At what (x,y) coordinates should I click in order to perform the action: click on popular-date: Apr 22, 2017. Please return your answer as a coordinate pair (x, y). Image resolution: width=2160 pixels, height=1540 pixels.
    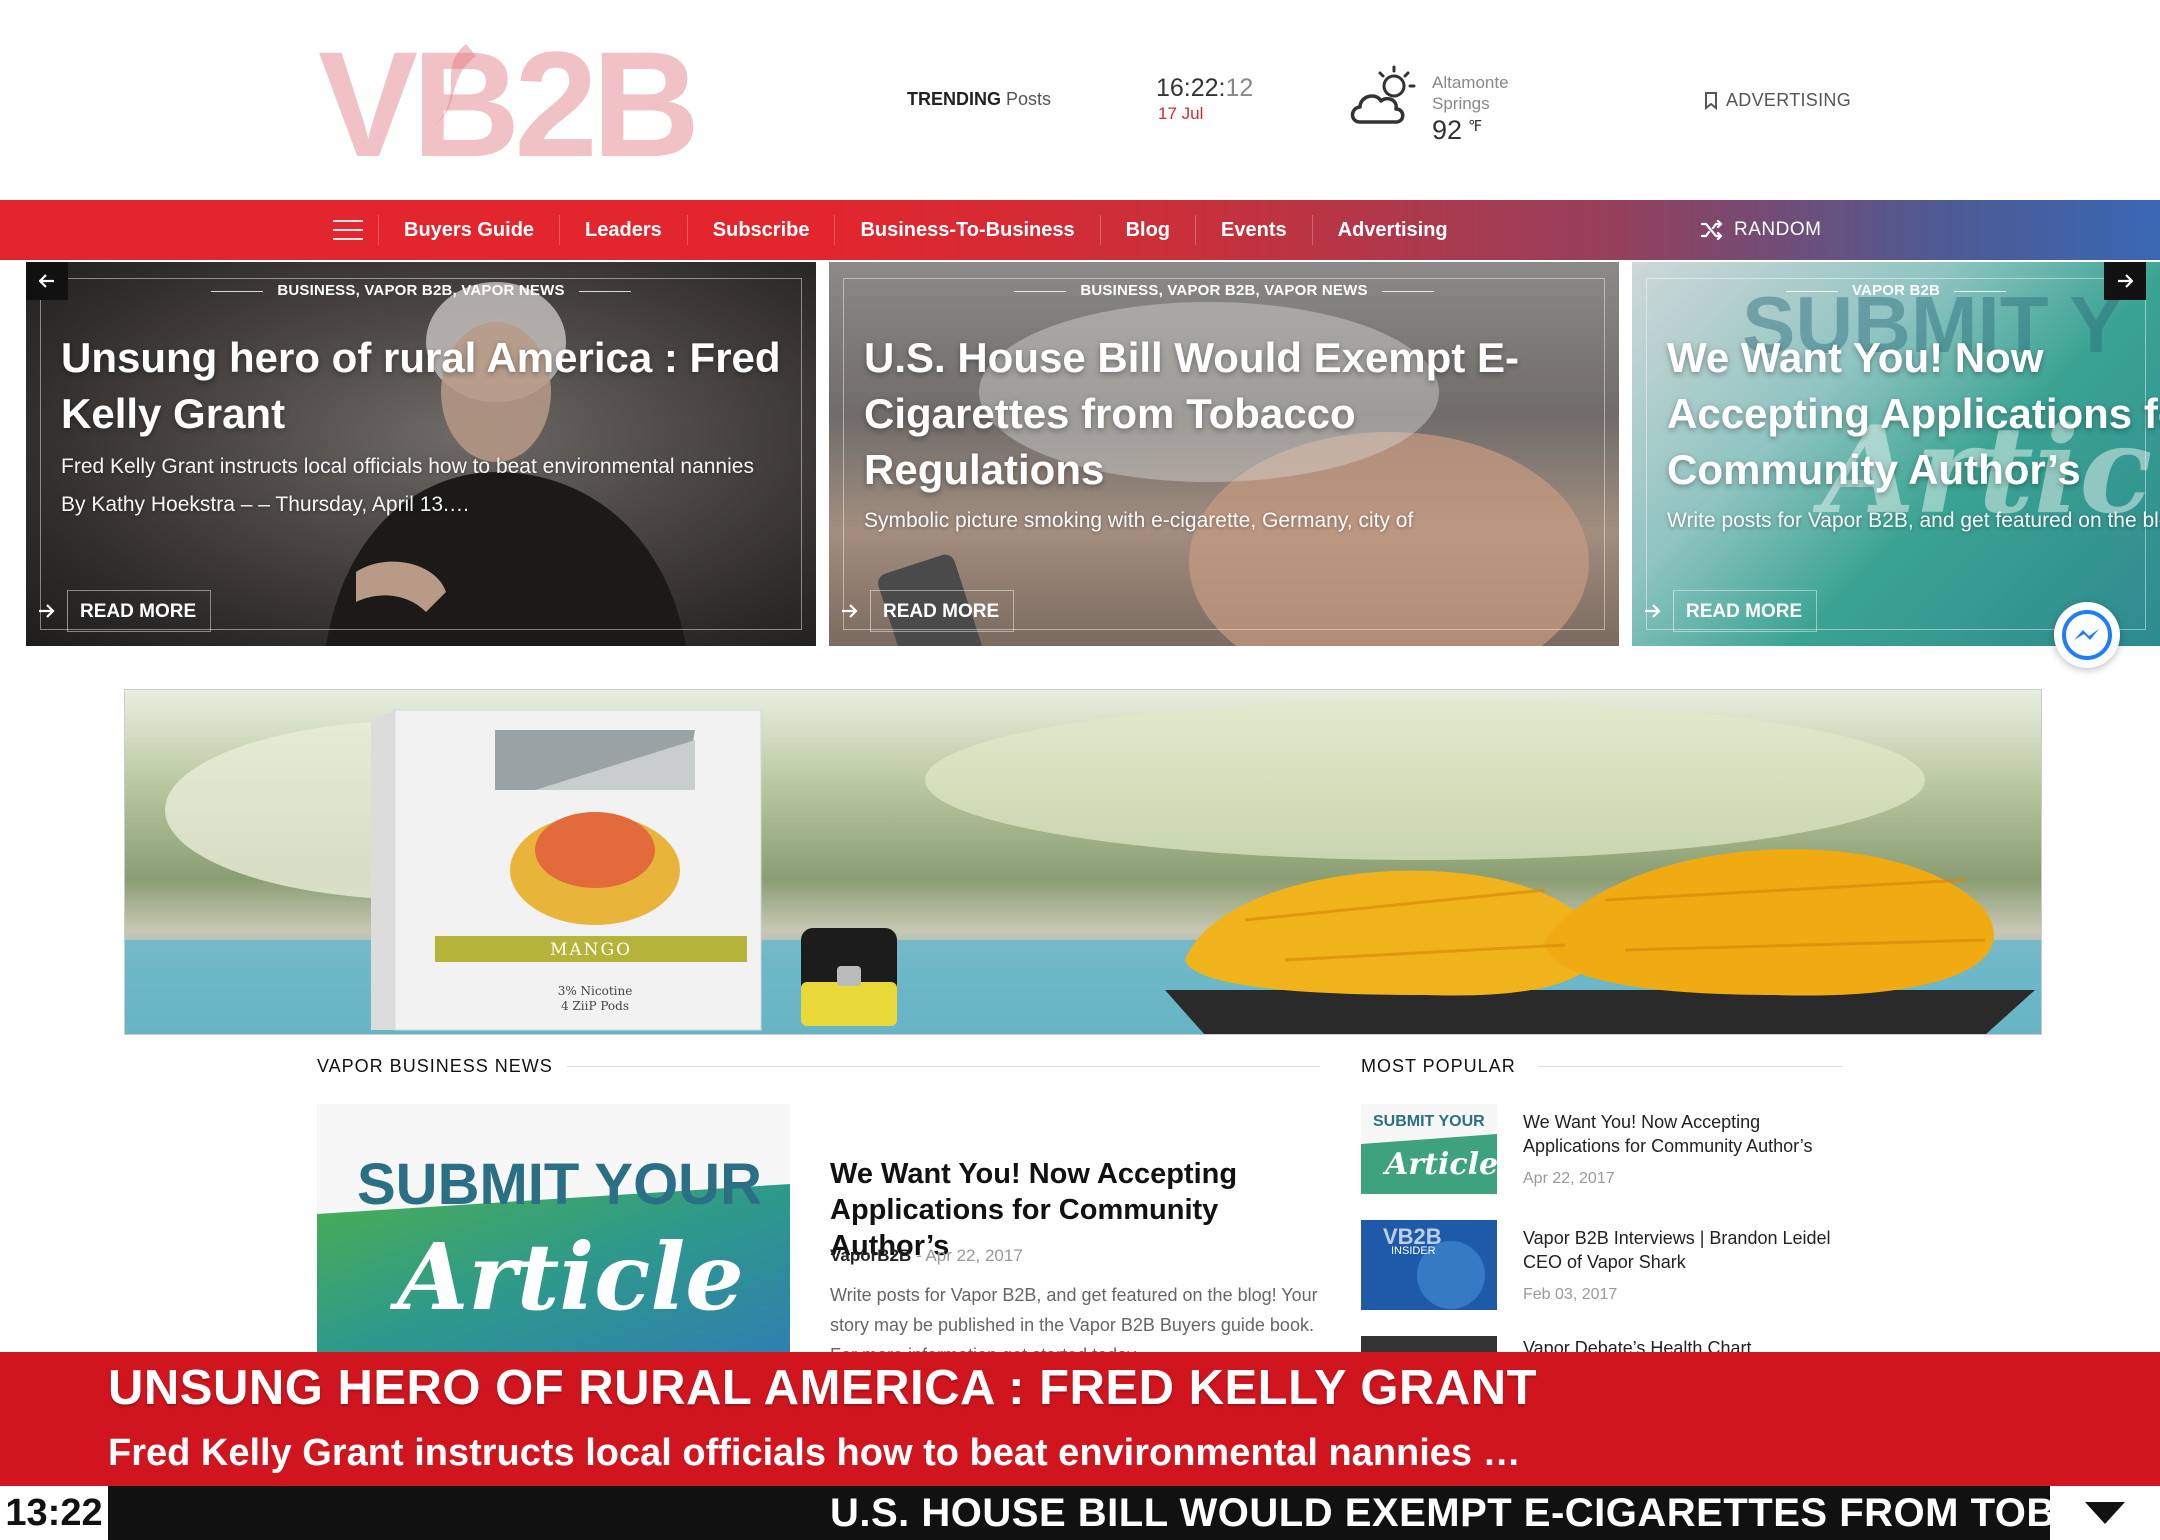
    Looking at the image, I should click on (1569, 1178).